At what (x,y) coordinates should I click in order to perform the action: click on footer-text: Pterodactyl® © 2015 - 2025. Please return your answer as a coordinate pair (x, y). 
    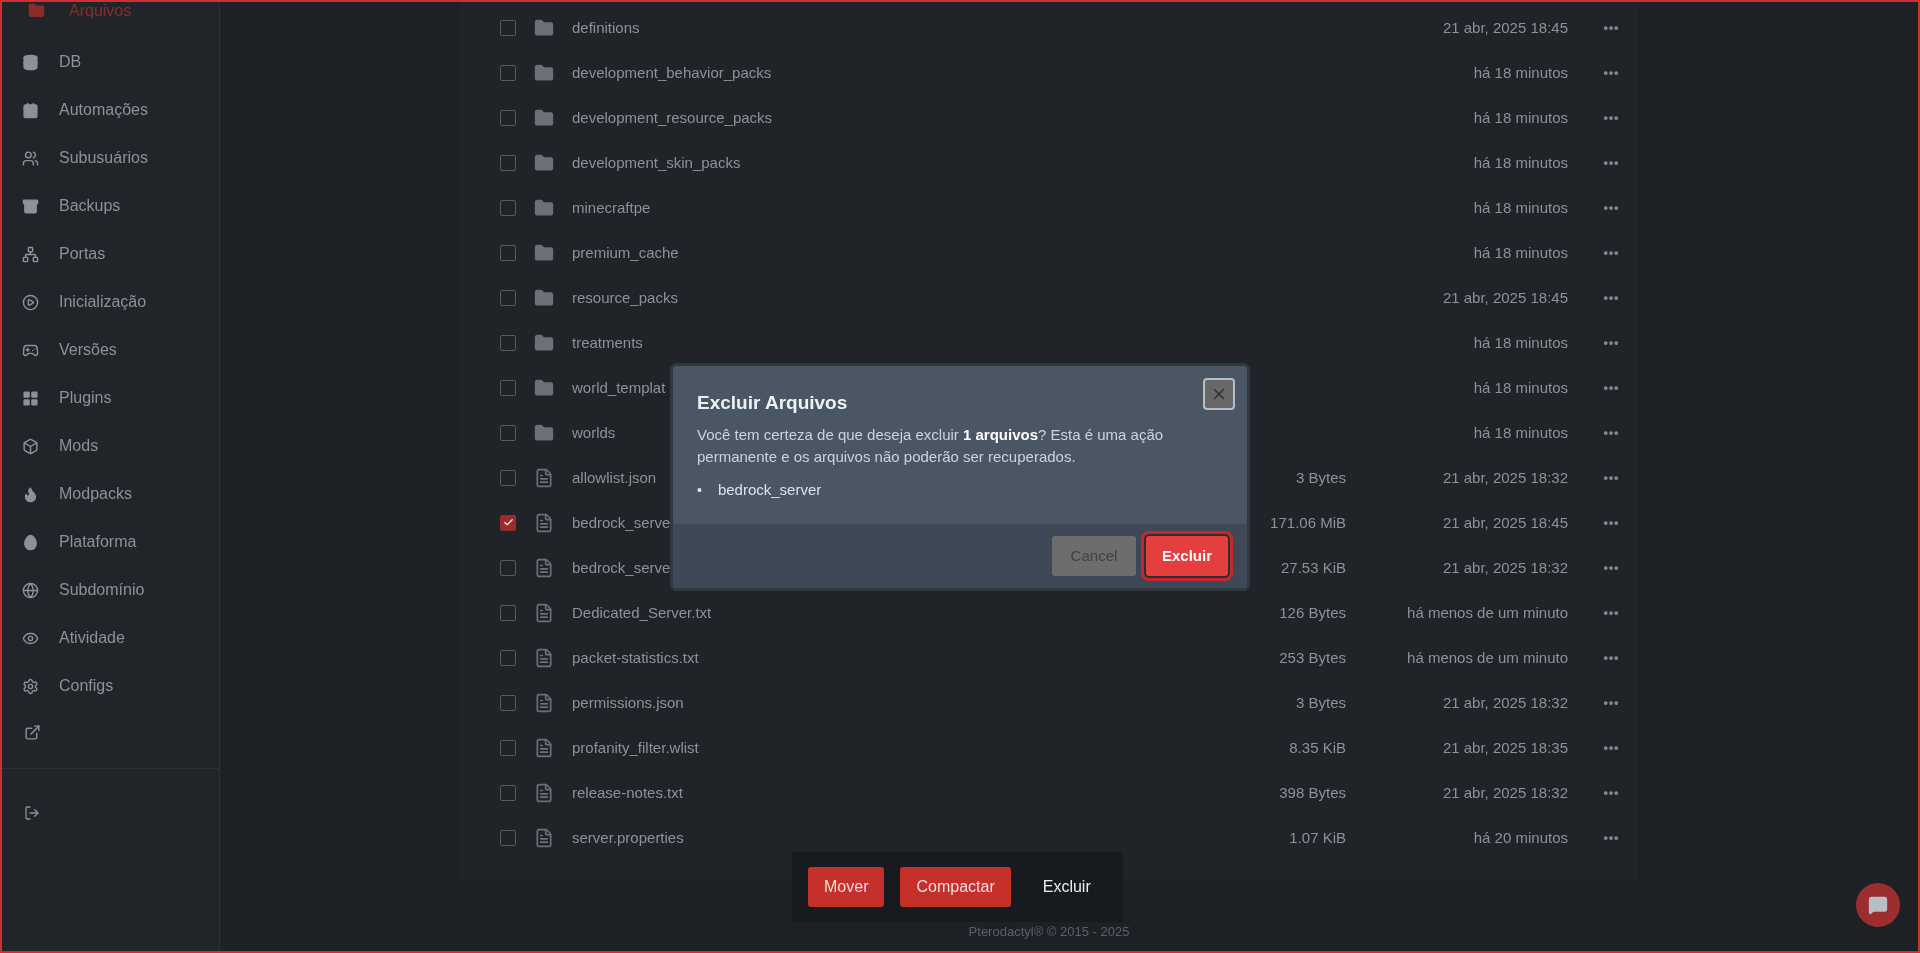
    Looking at the image, I should click on (1049, 931).